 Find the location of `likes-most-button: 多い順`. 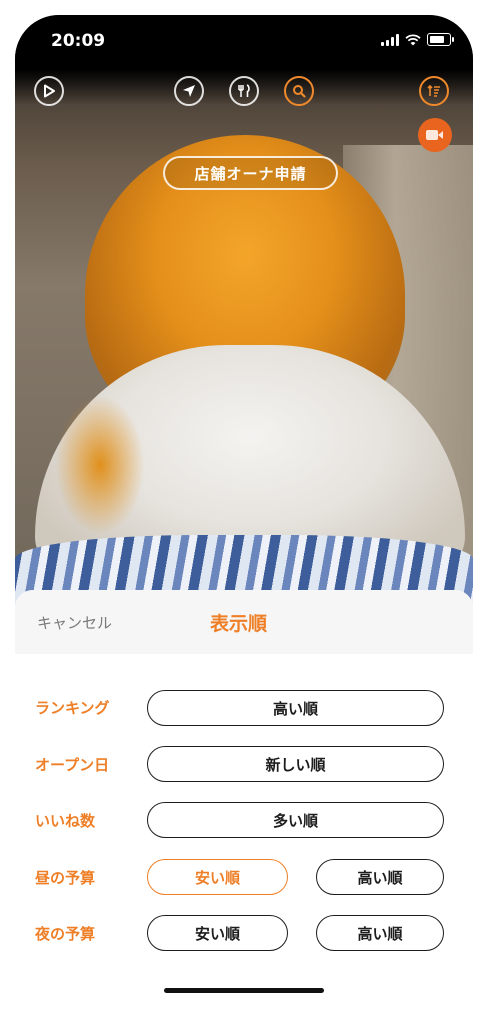

likes-most-button: 多い順 is located at coordinates (295, 820).